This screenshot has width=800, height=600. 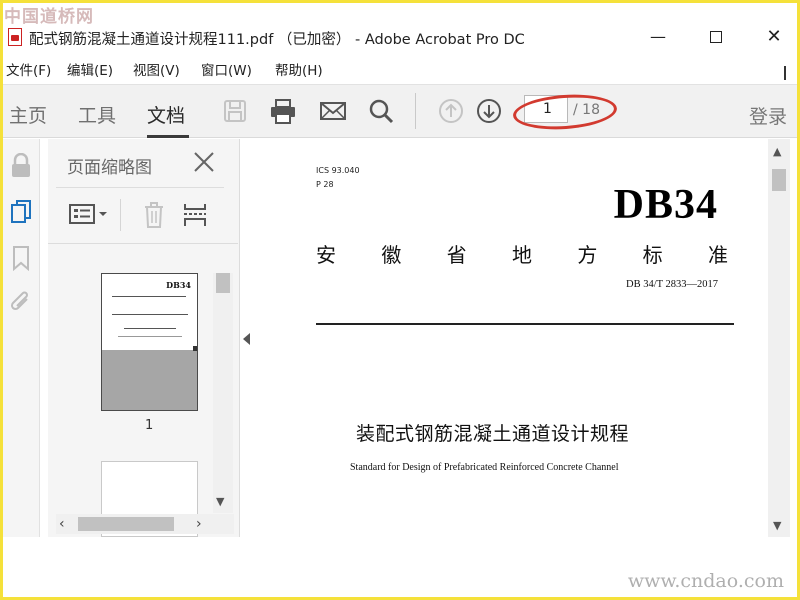 What do you see at coordinates (456, 255) in the screenshot?
I see `doc-standard-char: 省` at bounding box center [456, 255].